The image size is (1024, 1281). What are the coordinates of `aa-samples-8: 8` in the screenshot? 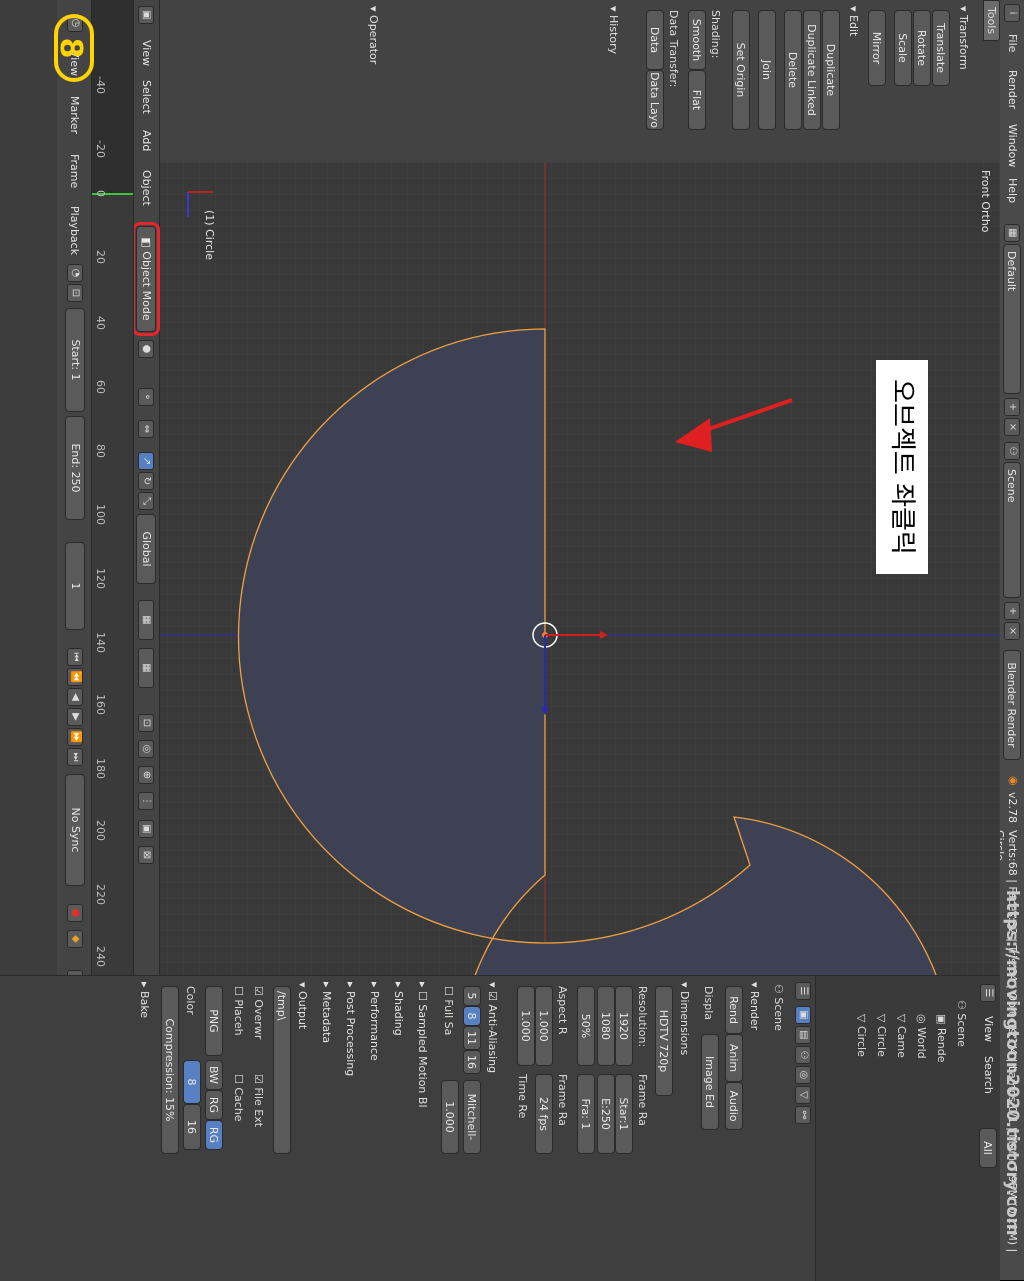 It's located at (472, 1016).